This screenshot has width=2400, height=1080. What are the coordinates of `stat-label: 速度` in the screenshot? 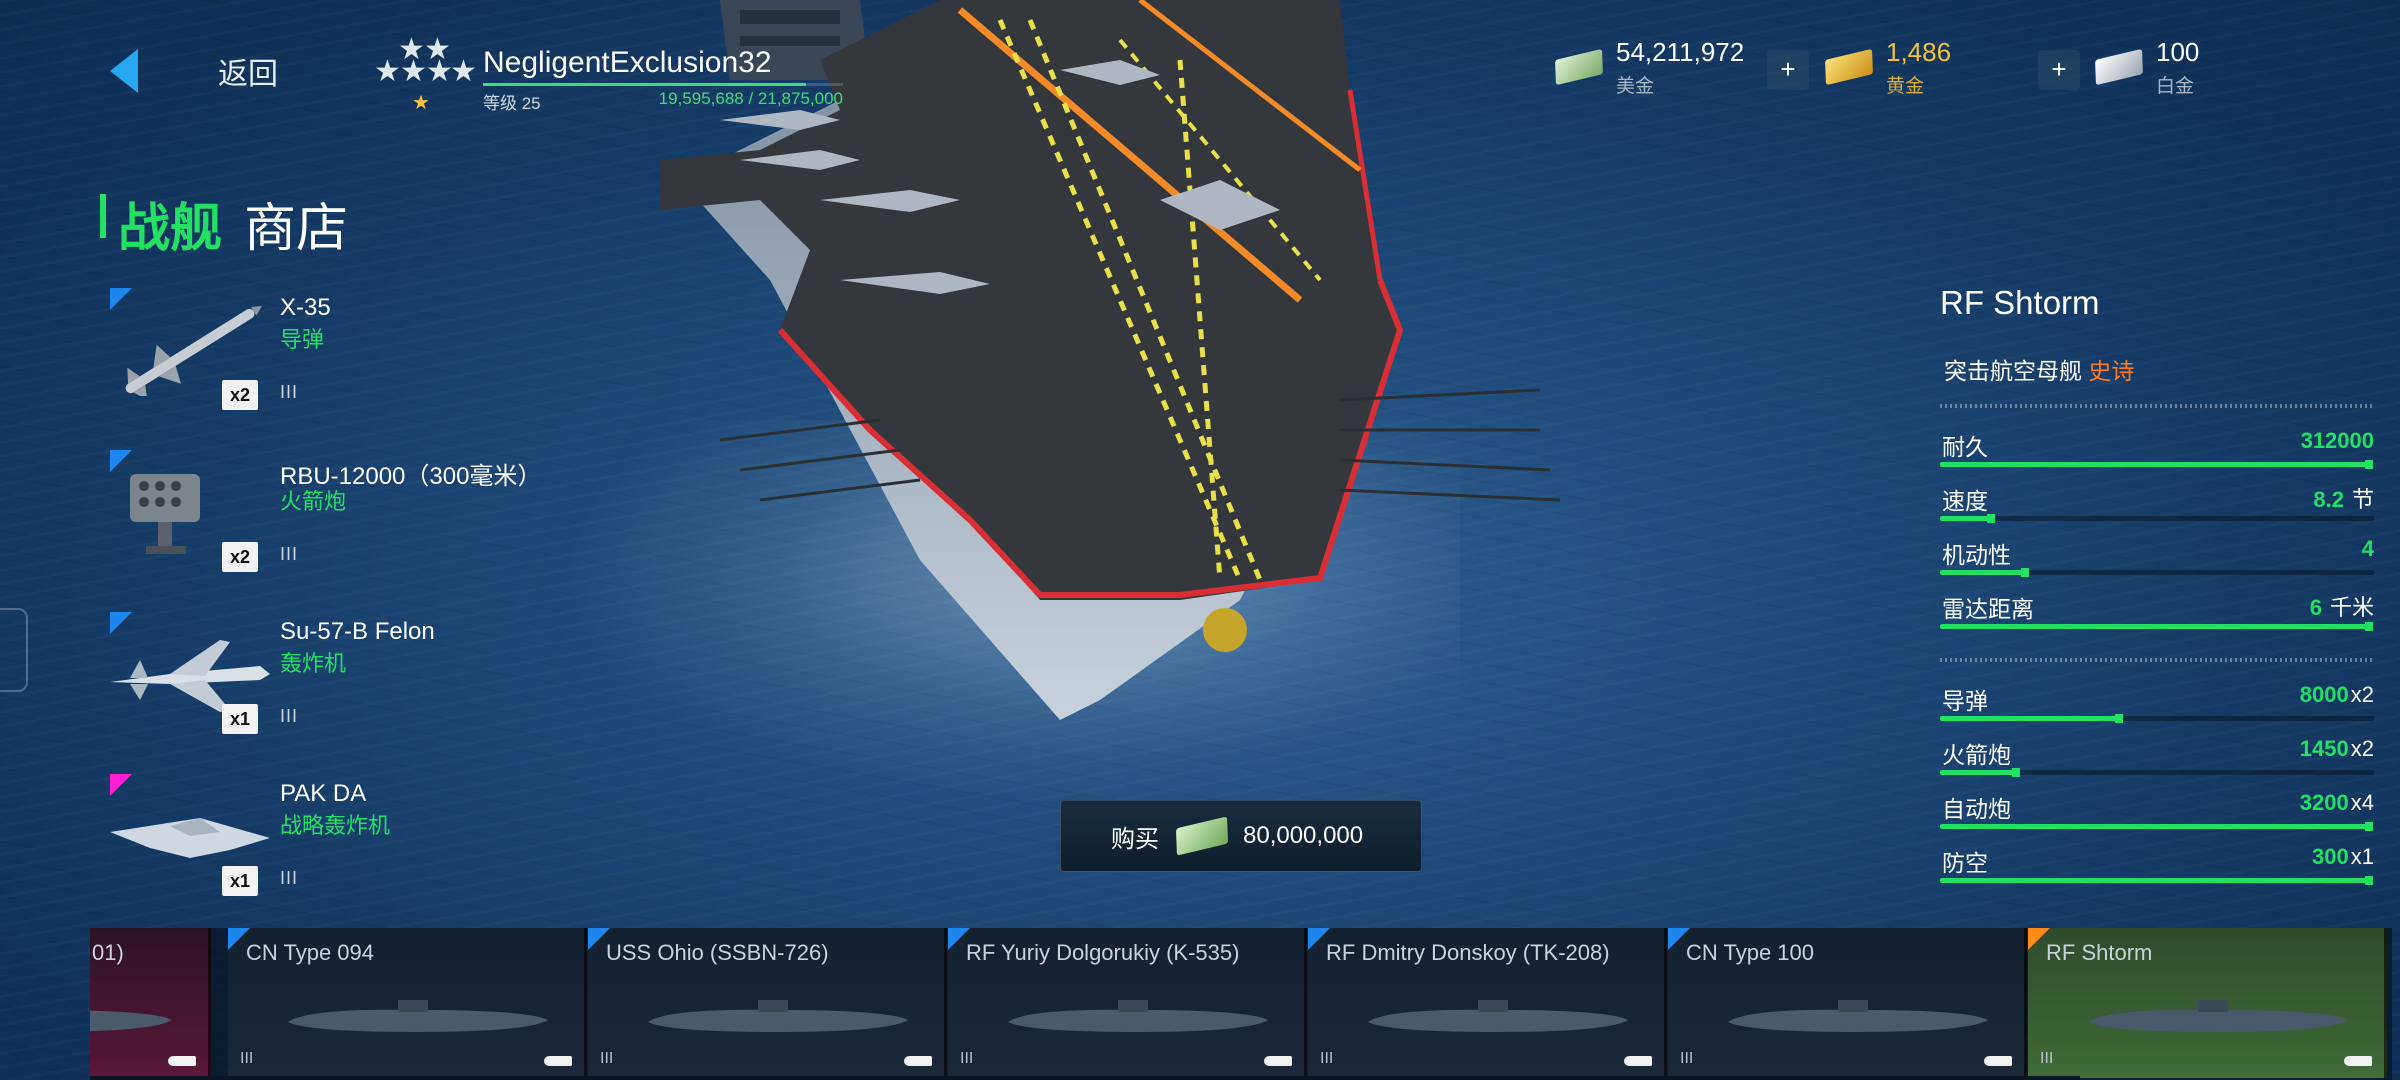 It's located at (1965, 501).